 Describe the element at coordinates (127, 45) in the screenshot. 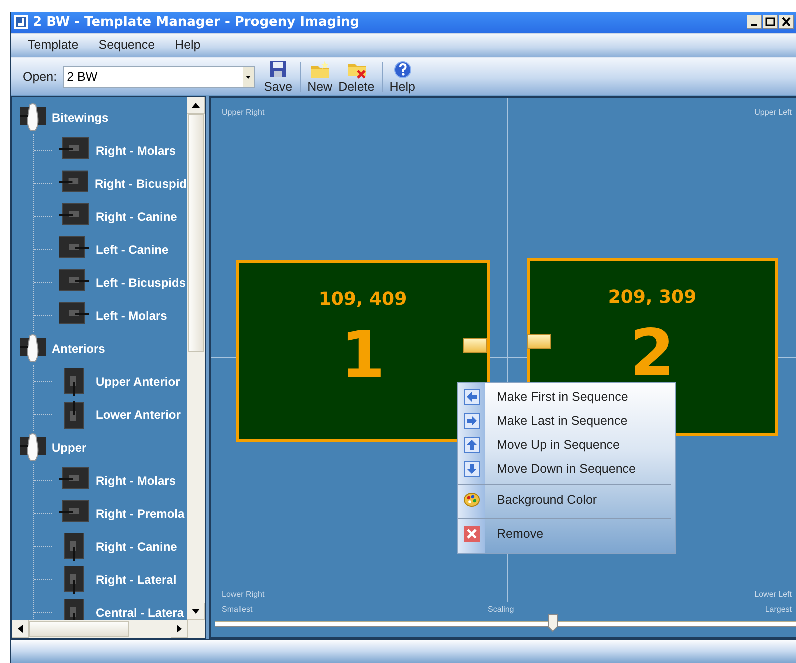

I see `menu-item: Sequence` at that location.